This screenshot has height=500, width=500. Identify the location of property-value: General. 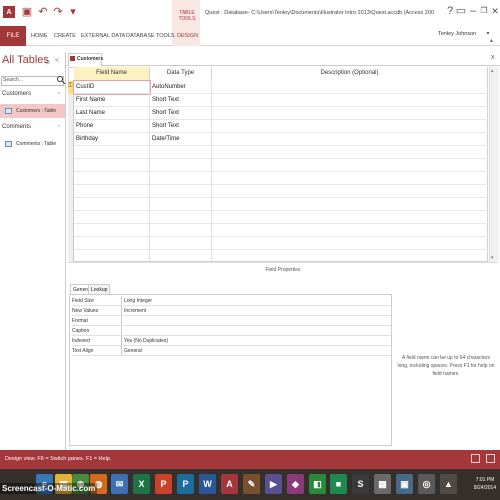
(257, 351).